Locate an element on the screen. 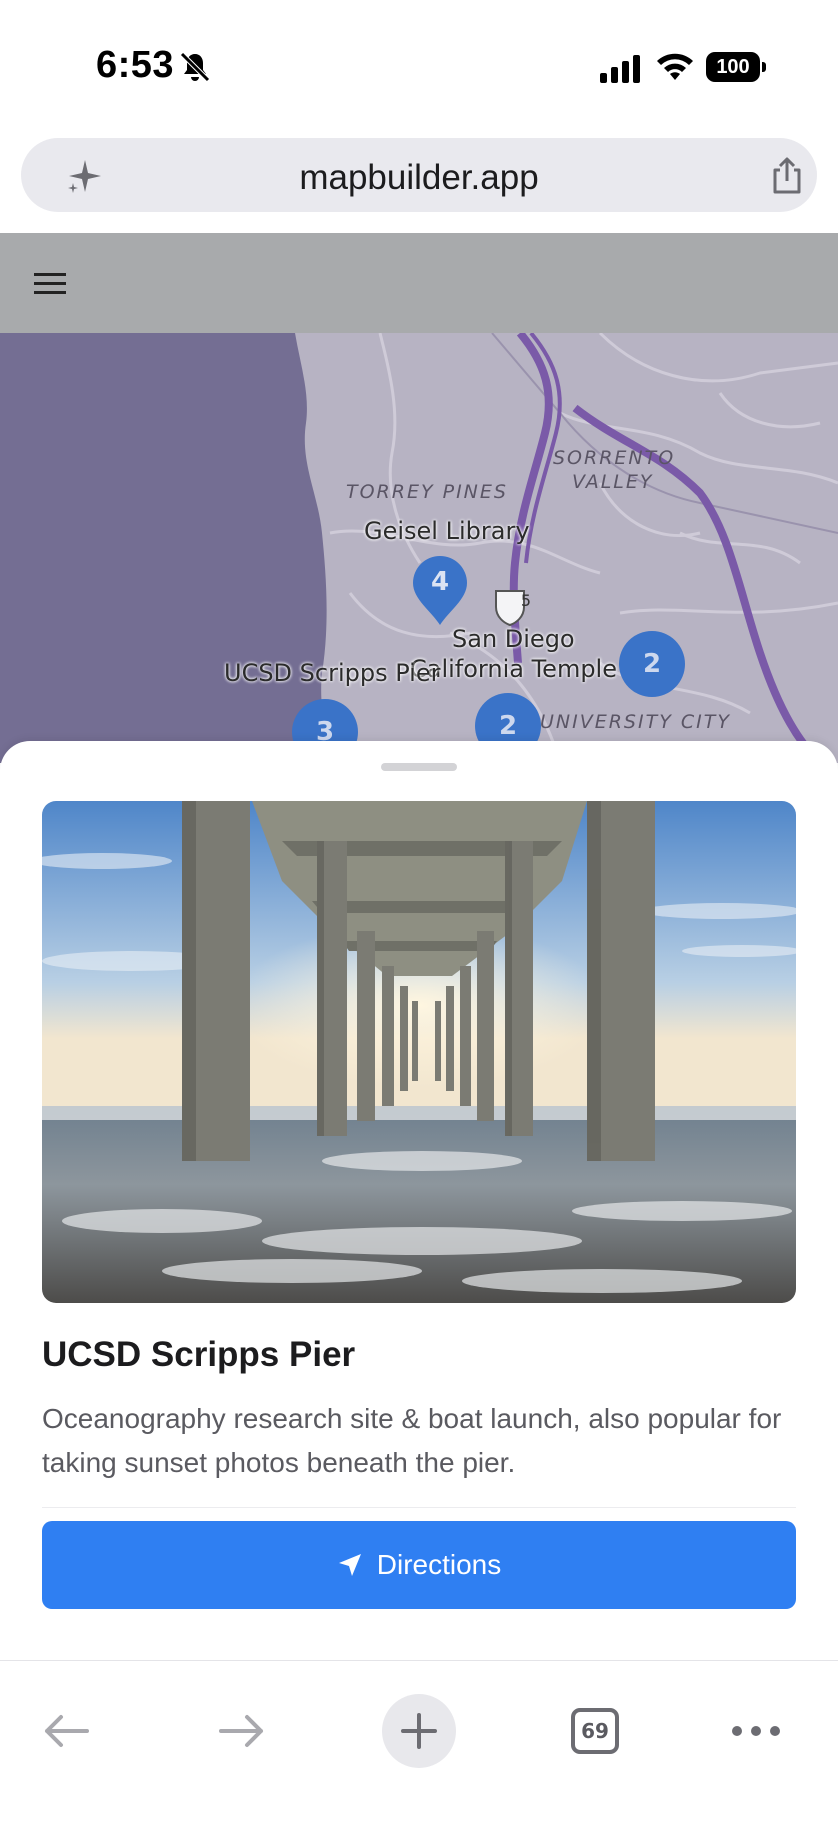 This screenshot has height=1822, width=838. navigation-arrow-icon is located at coordinates (349, 1565).